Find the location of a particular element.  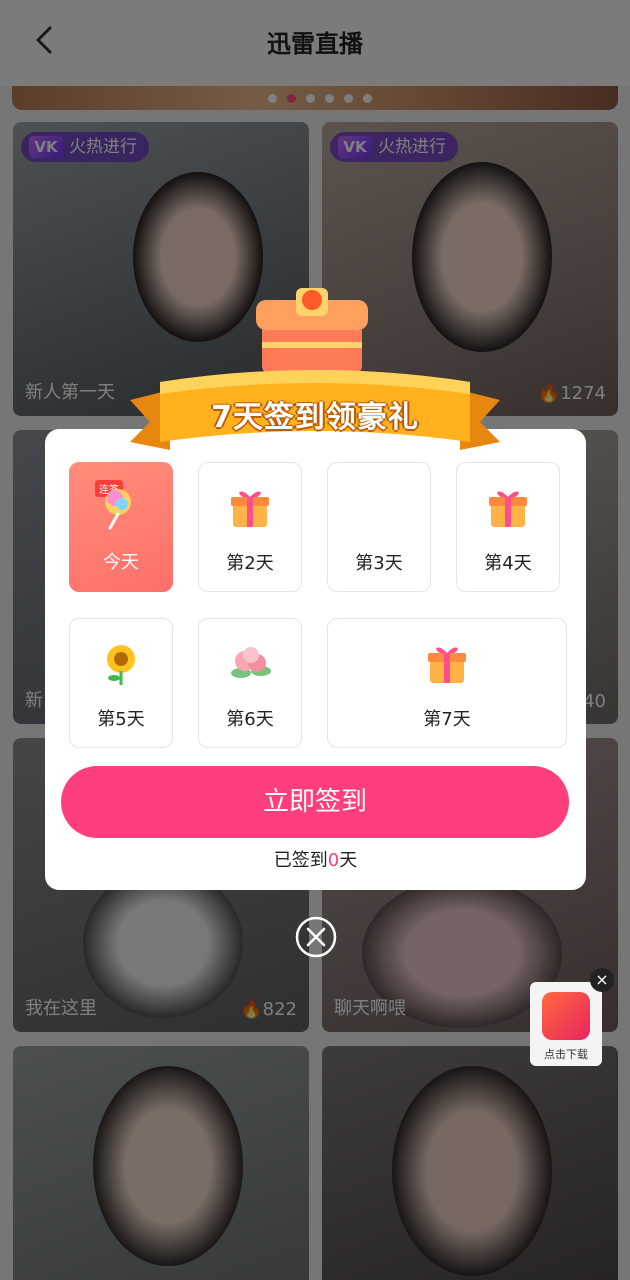

day-label: 第2天 is located at coordinates (250, 563).